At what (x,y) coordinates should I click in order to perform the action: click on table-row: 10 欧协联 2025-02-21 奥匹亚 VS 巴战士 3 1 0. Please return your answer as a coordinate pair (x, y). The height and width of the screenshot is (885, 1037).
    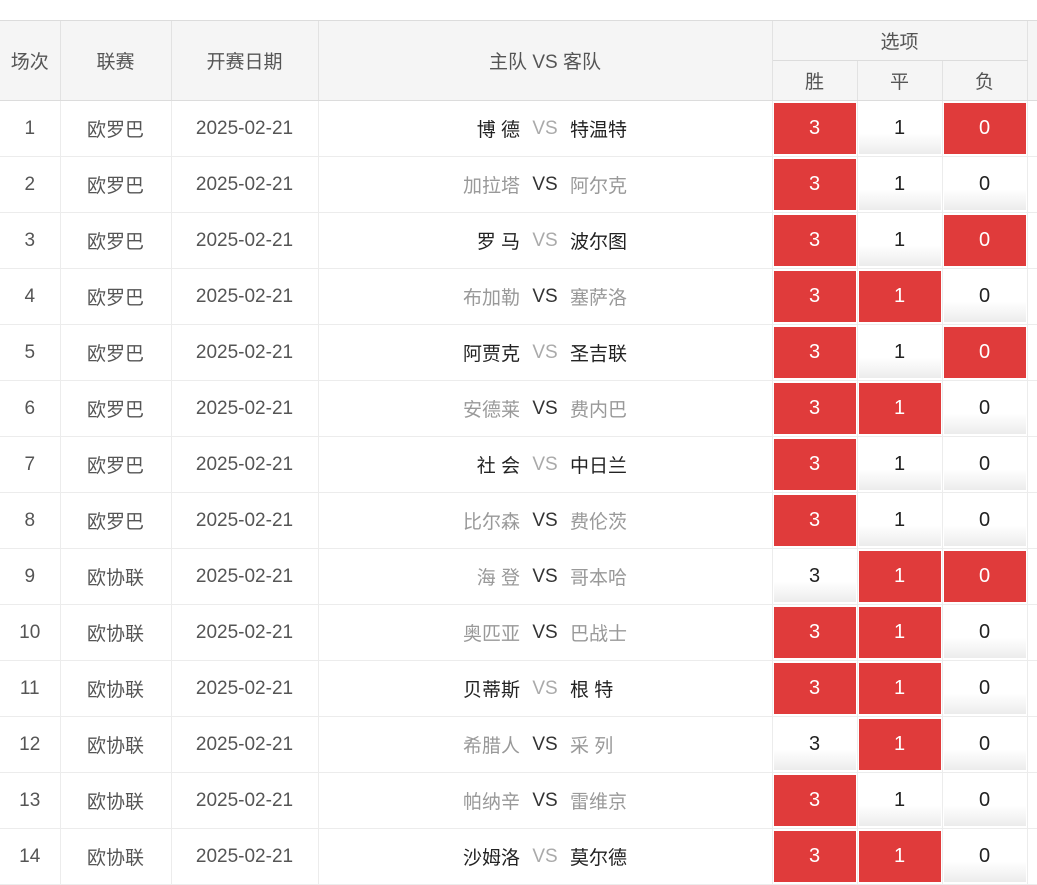
    Looking at the image, I should click on (518, 632).